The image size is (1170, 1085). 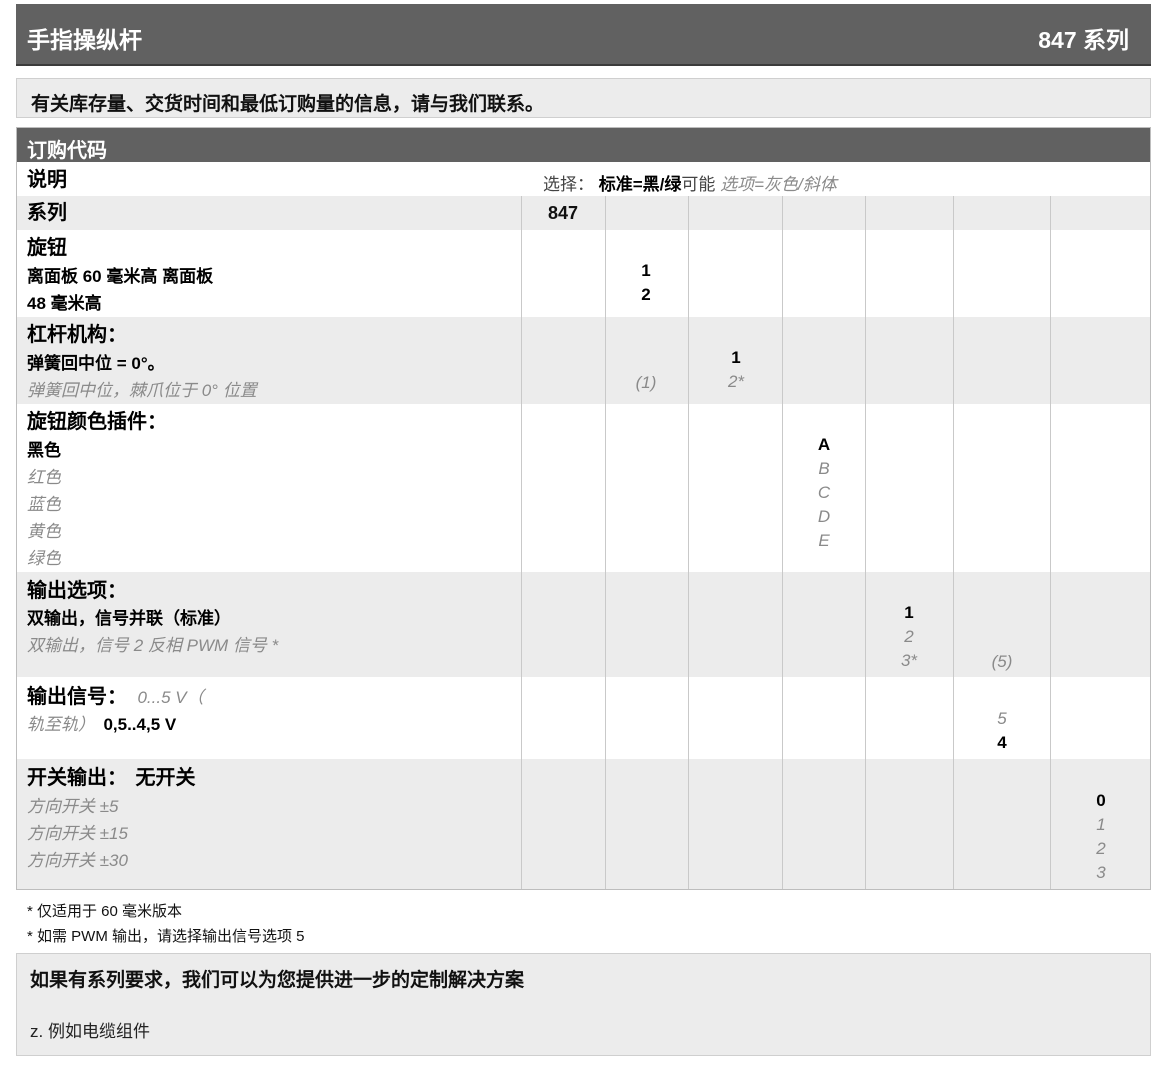 I want to click on switch-code-0: 0, so click(x=1101, y=800).